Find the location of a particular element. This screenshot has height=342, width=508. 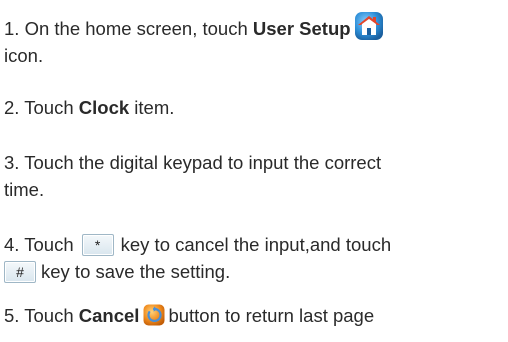

cancel-icon is located at coordinates (154, 315).